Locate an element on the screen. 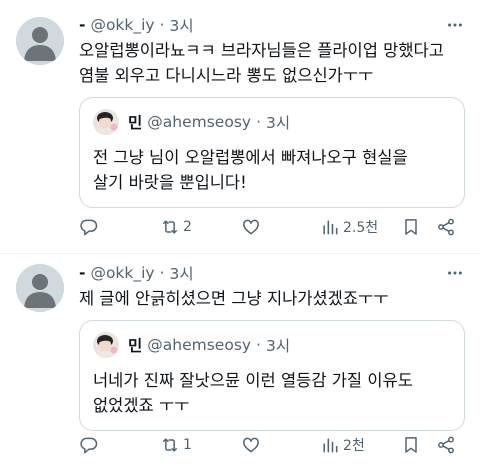 The width and height of the screenshot is (480, 474). repost-button: 2 is located at coordinates (176, 227).